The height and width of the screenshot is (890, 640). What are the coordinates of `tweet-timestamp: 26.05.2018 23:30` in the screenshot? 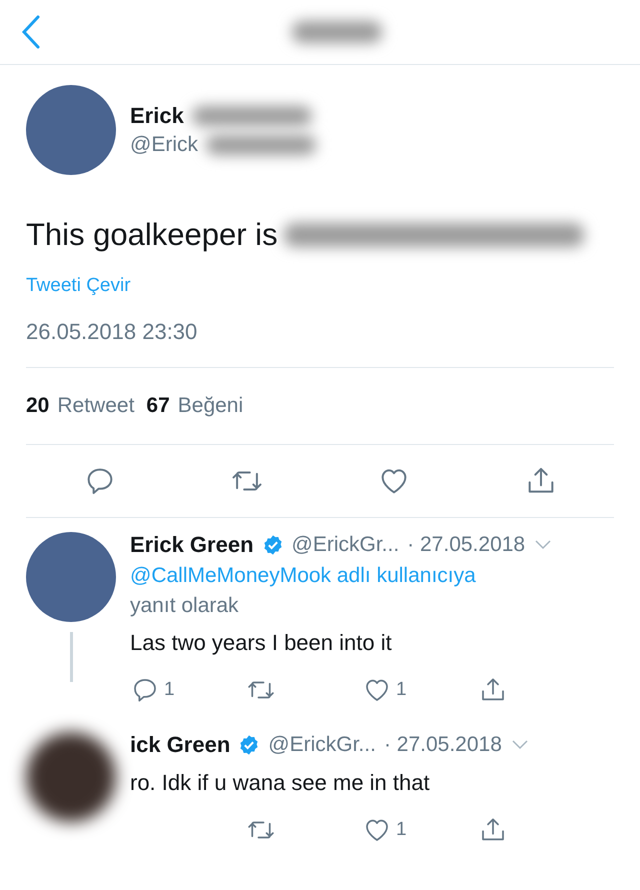 It's located at (320, 343).